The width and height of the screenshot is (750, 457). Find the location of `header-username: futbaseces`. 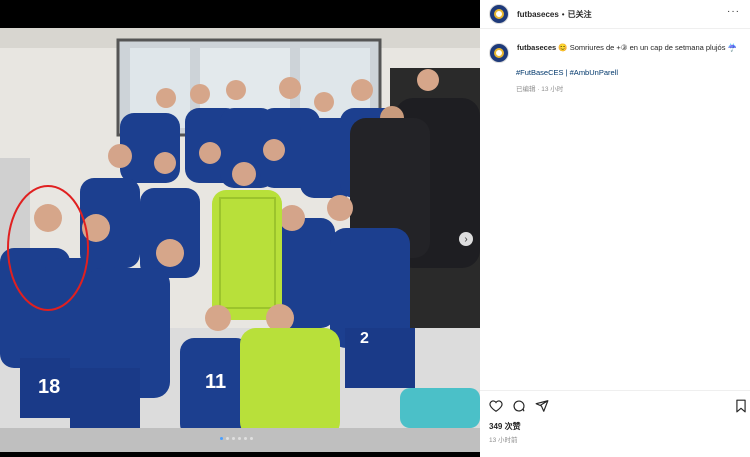

header-username: futbaseces is located at coordinates (538, 14).